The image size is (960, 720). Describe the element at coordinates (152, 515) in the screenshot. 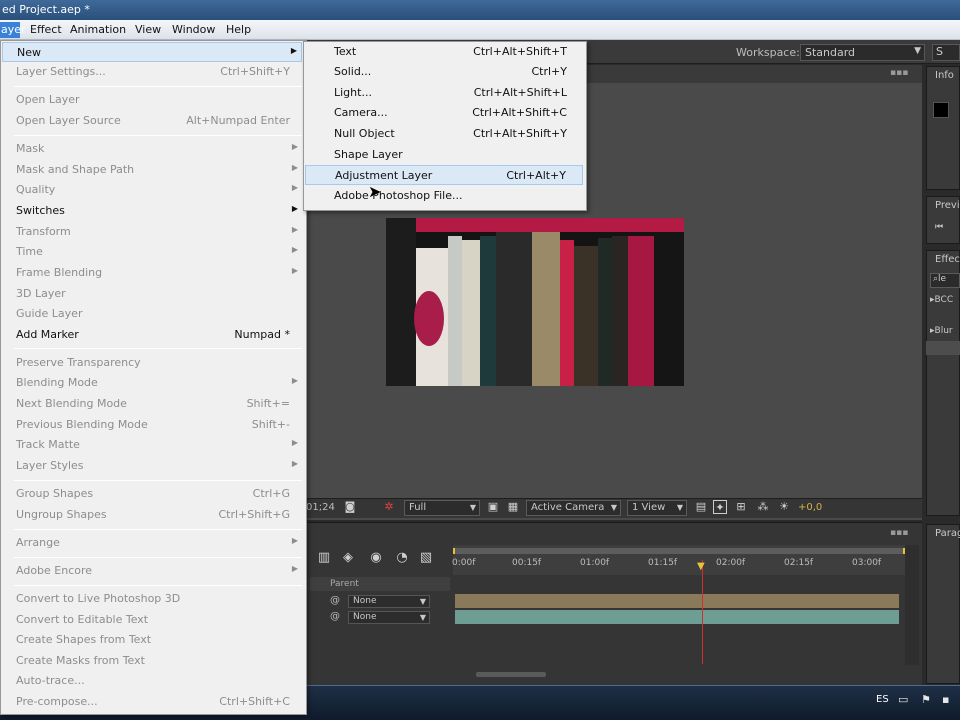

I see `menu-item-ungroup-shapes: Ungroup Shapes Ctrl+Shift+G` at that location.